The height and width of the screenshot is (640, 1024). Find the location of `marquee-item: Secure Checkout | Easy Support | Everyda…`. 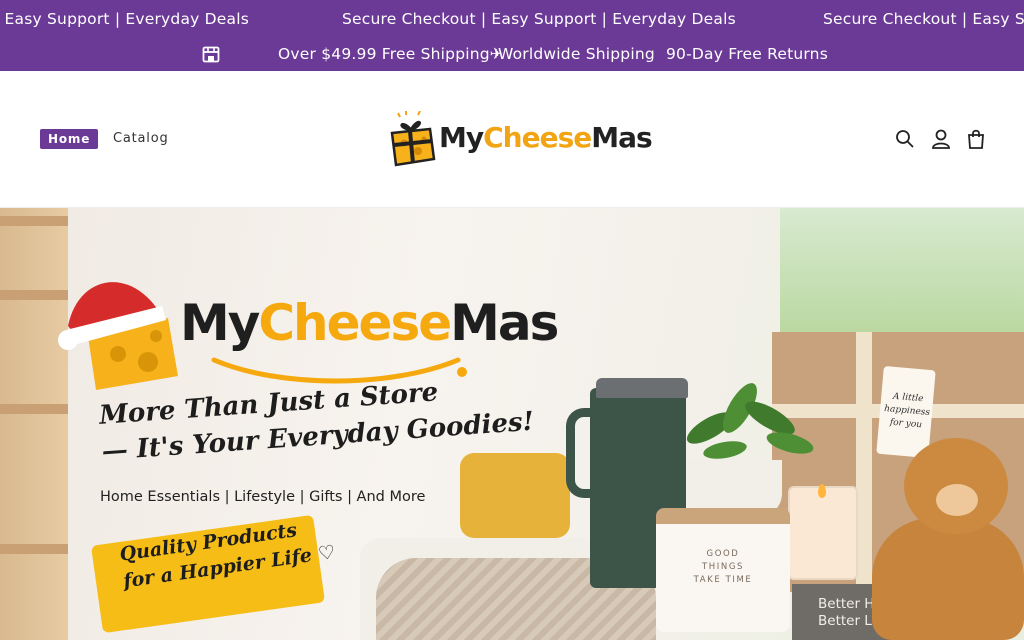

marquee-item: Secure Checkout | Easy Support | Everyda… is located at coordinates (539, 19).